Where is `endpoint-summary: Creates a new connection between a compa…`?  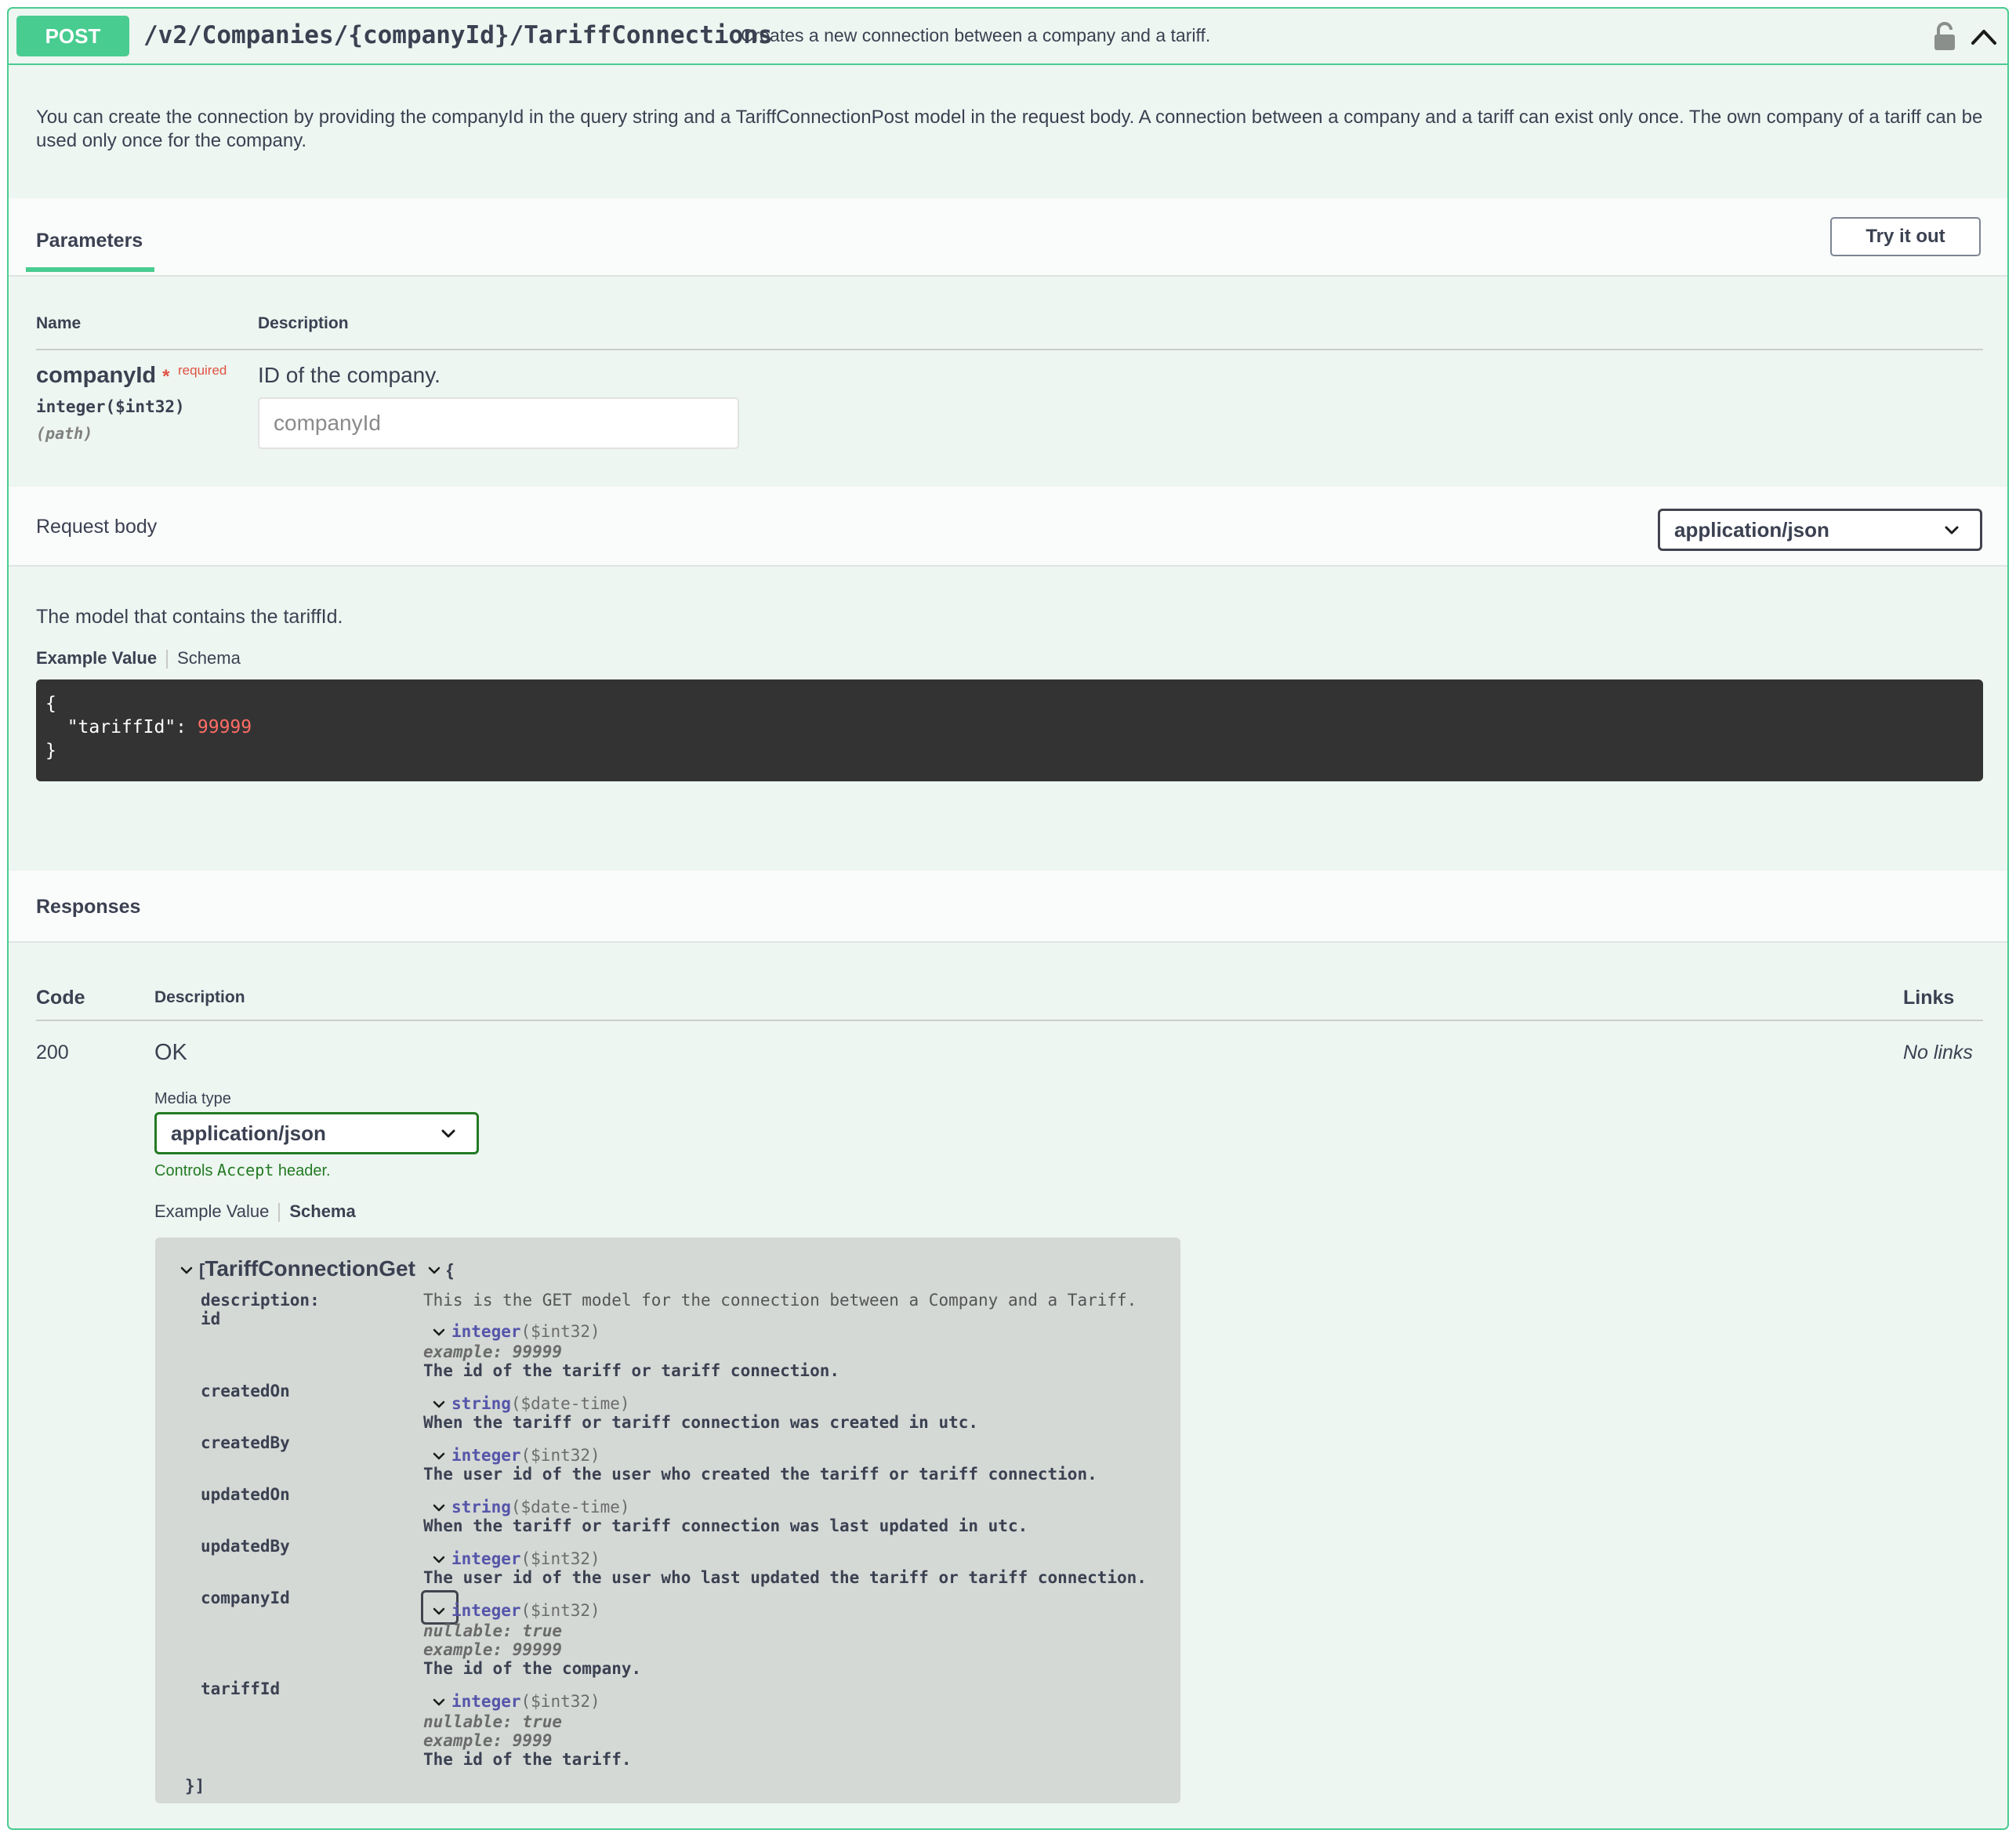
endpoint-summary: Creates a new connection between a compa… is located at coordinates (976, 35).